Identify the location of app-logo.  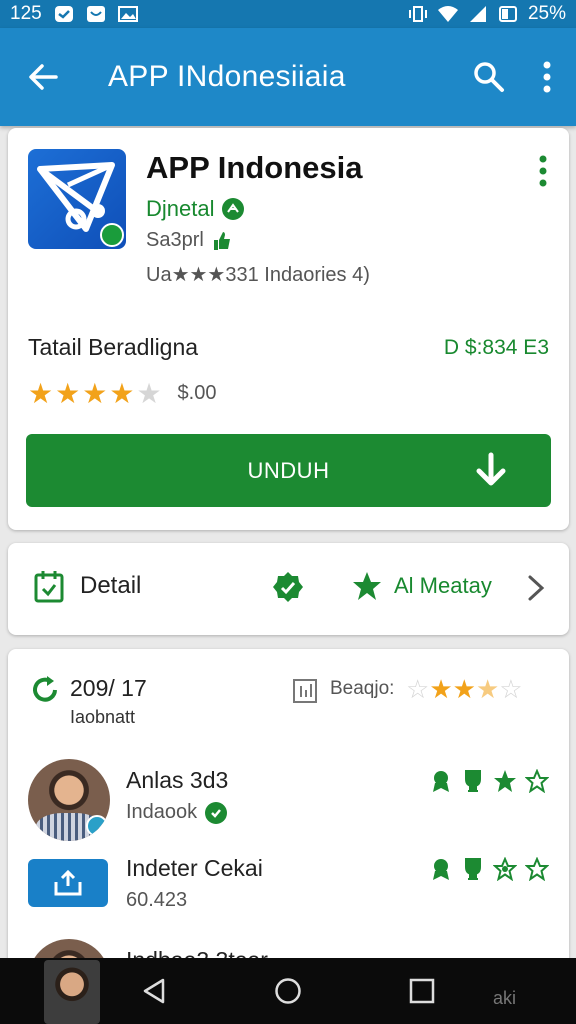
(77, 199).